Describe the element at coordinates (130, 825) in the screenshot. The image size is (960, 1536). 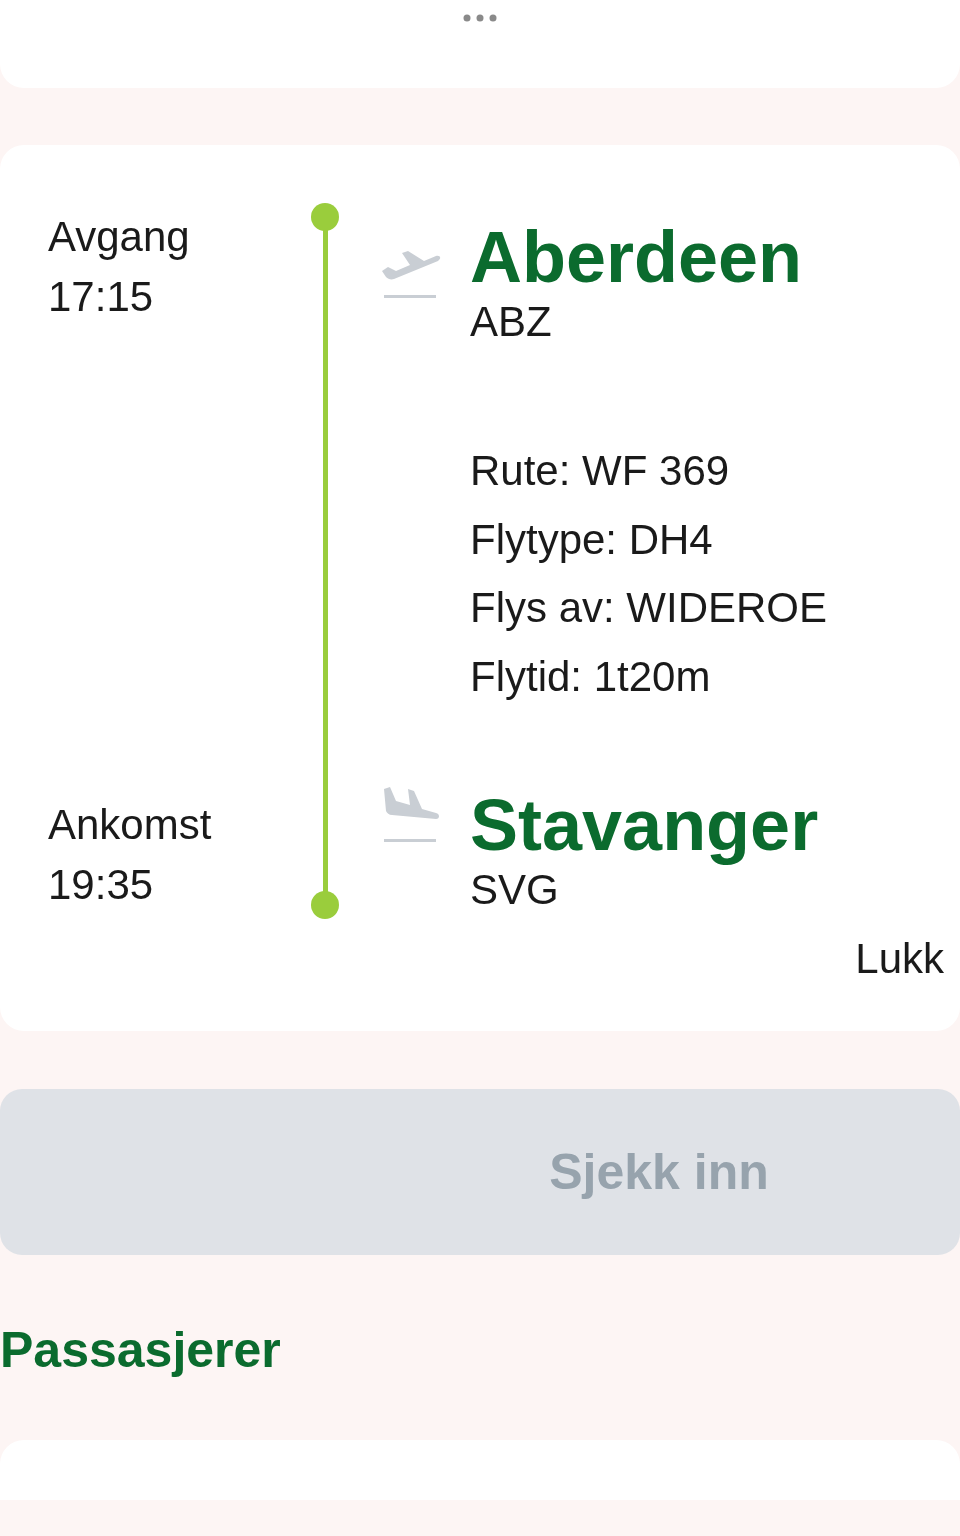
I see `time-label: Ankomst` at that location.